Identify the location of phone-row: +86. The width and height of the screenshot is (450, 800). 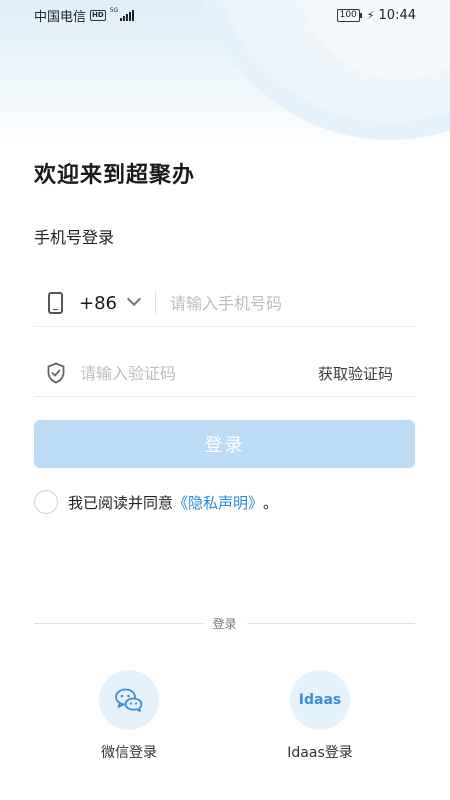
(224, 303).